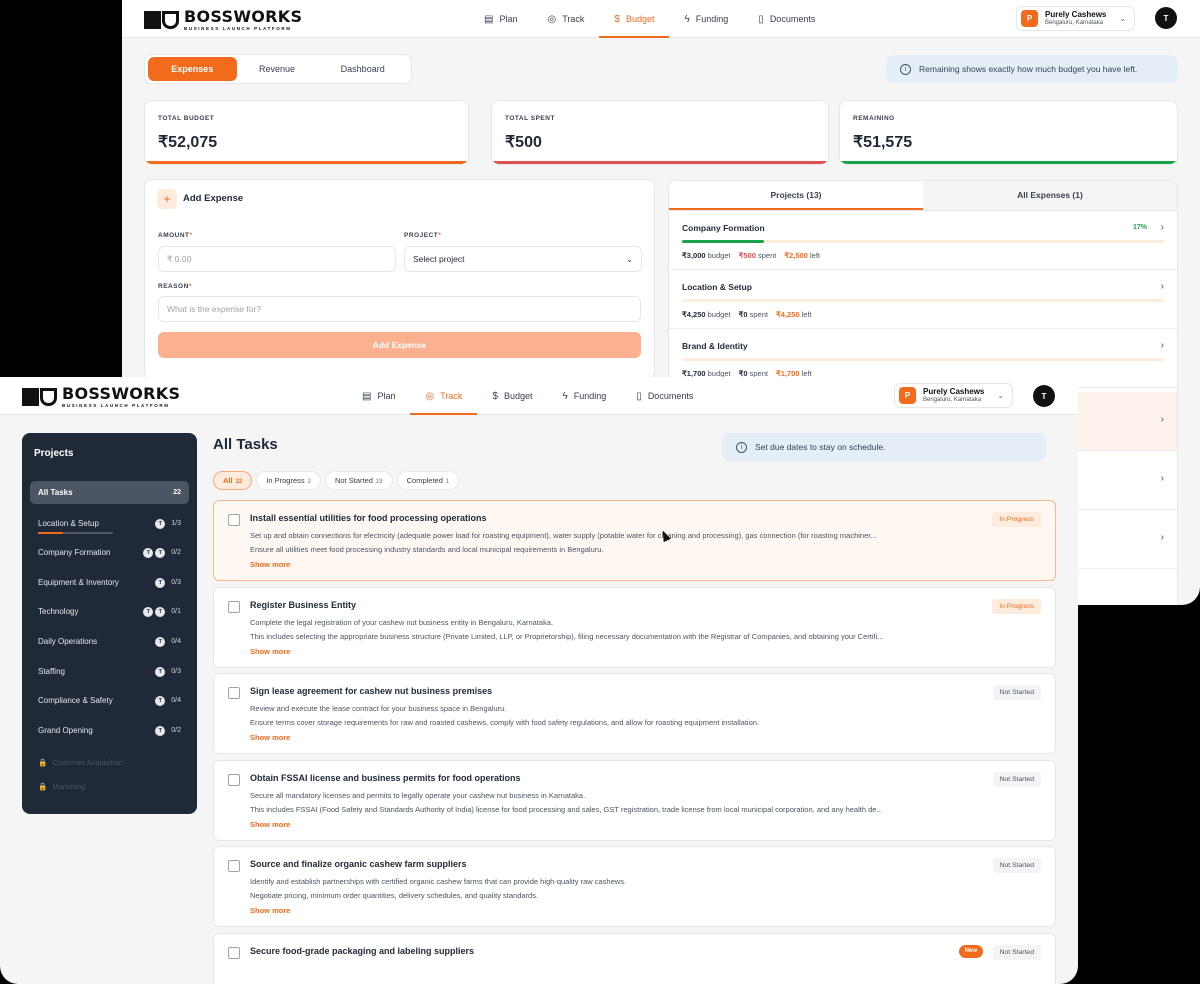 Image resolution: width=1200 pixels, height=984 pixels. I want to click on kpi-value: ₹52,075, so click(188, 142).